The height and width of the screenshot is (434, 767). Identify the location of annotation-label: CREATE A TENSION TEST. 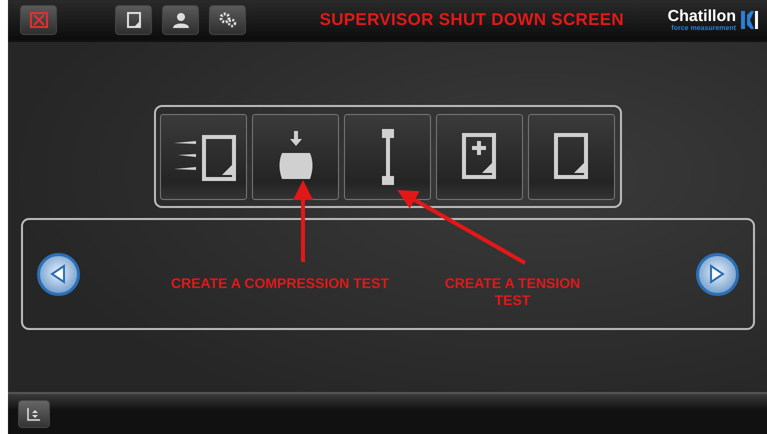
(513, 292).